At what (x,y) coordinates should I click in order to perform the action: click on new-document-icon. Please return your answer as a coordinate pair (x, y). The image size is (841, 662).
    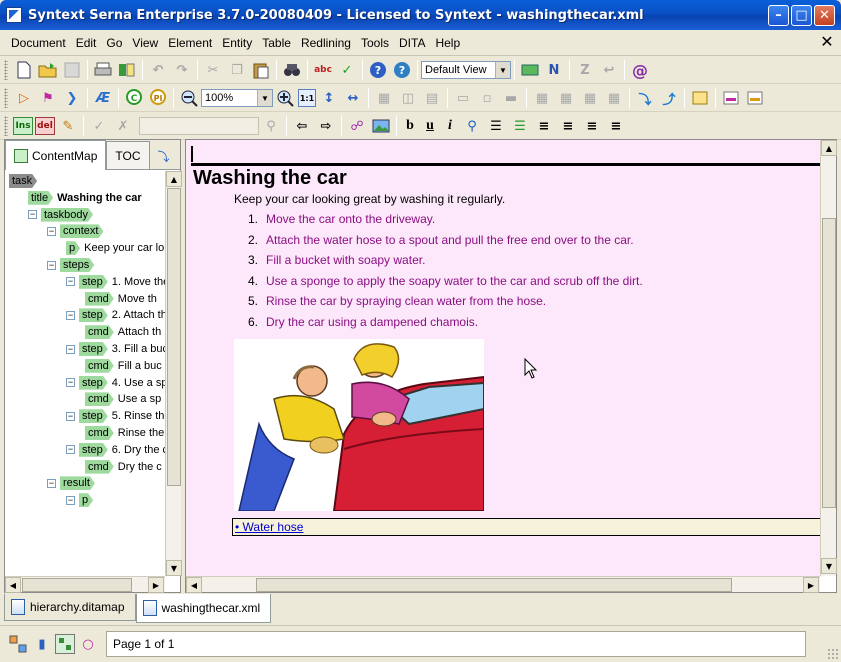
    Looking at the image, I should click on (24, 70).